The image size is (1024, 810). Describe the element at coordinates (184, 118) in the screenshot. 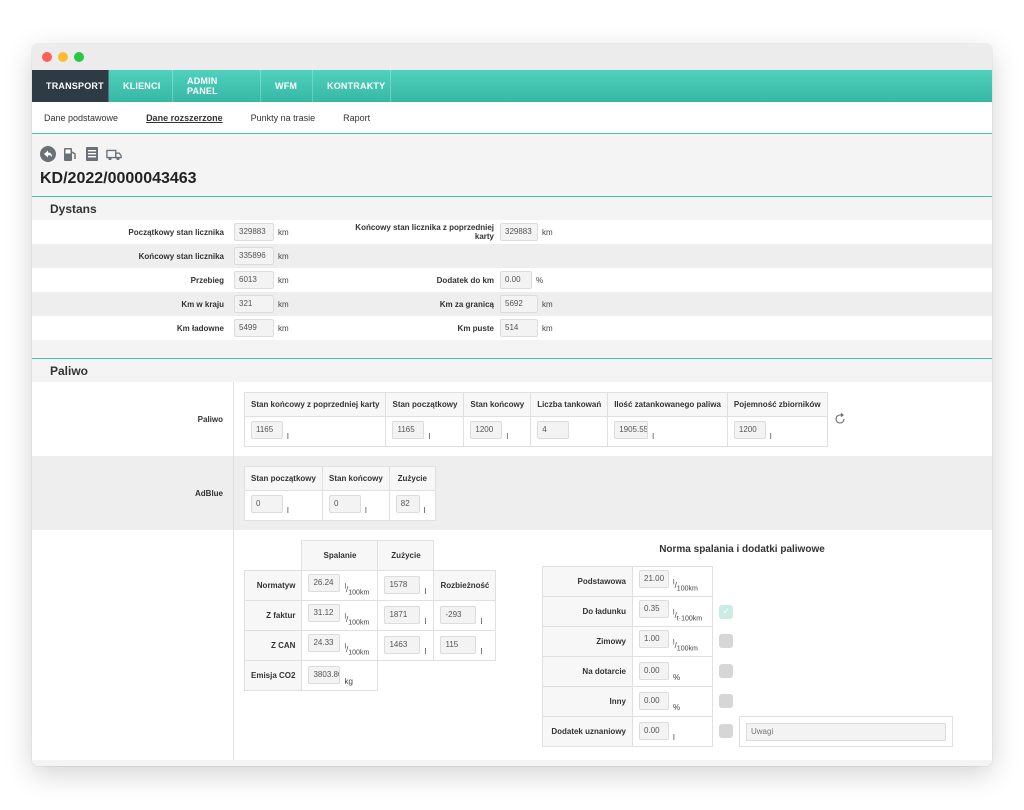

I see `subtab-dane-rozszerzone: Dane rozszerzone` at that location.